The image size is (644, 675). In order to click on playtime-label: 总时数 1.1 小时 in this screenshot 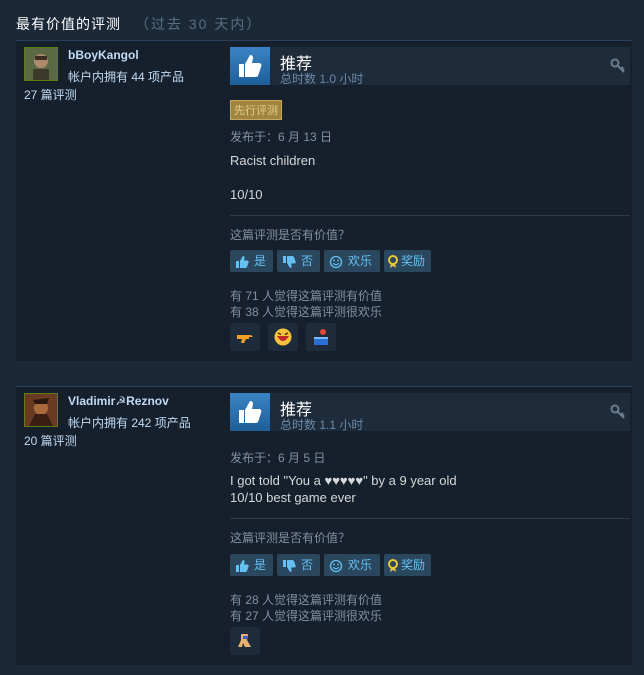, I will do `click(322, 425)`.